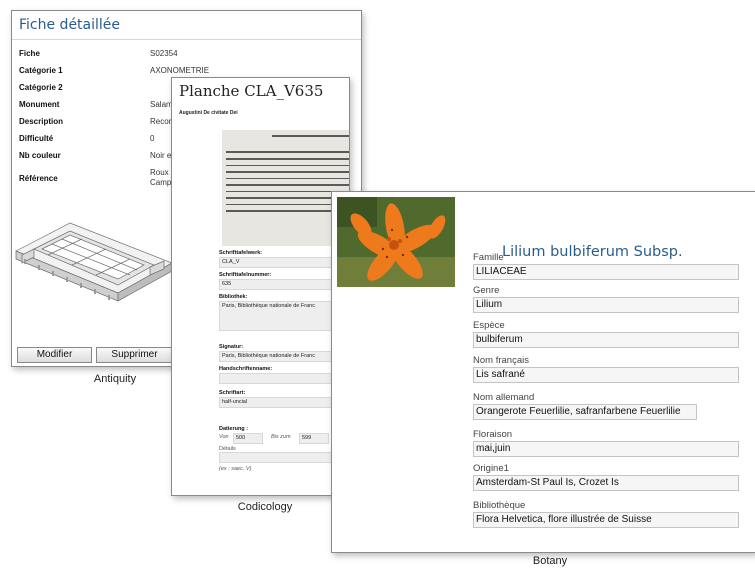  I want to click on field-origine1: Origine1 Amsterdam-St Paul Is, Crozet Is, so click(606, 477).